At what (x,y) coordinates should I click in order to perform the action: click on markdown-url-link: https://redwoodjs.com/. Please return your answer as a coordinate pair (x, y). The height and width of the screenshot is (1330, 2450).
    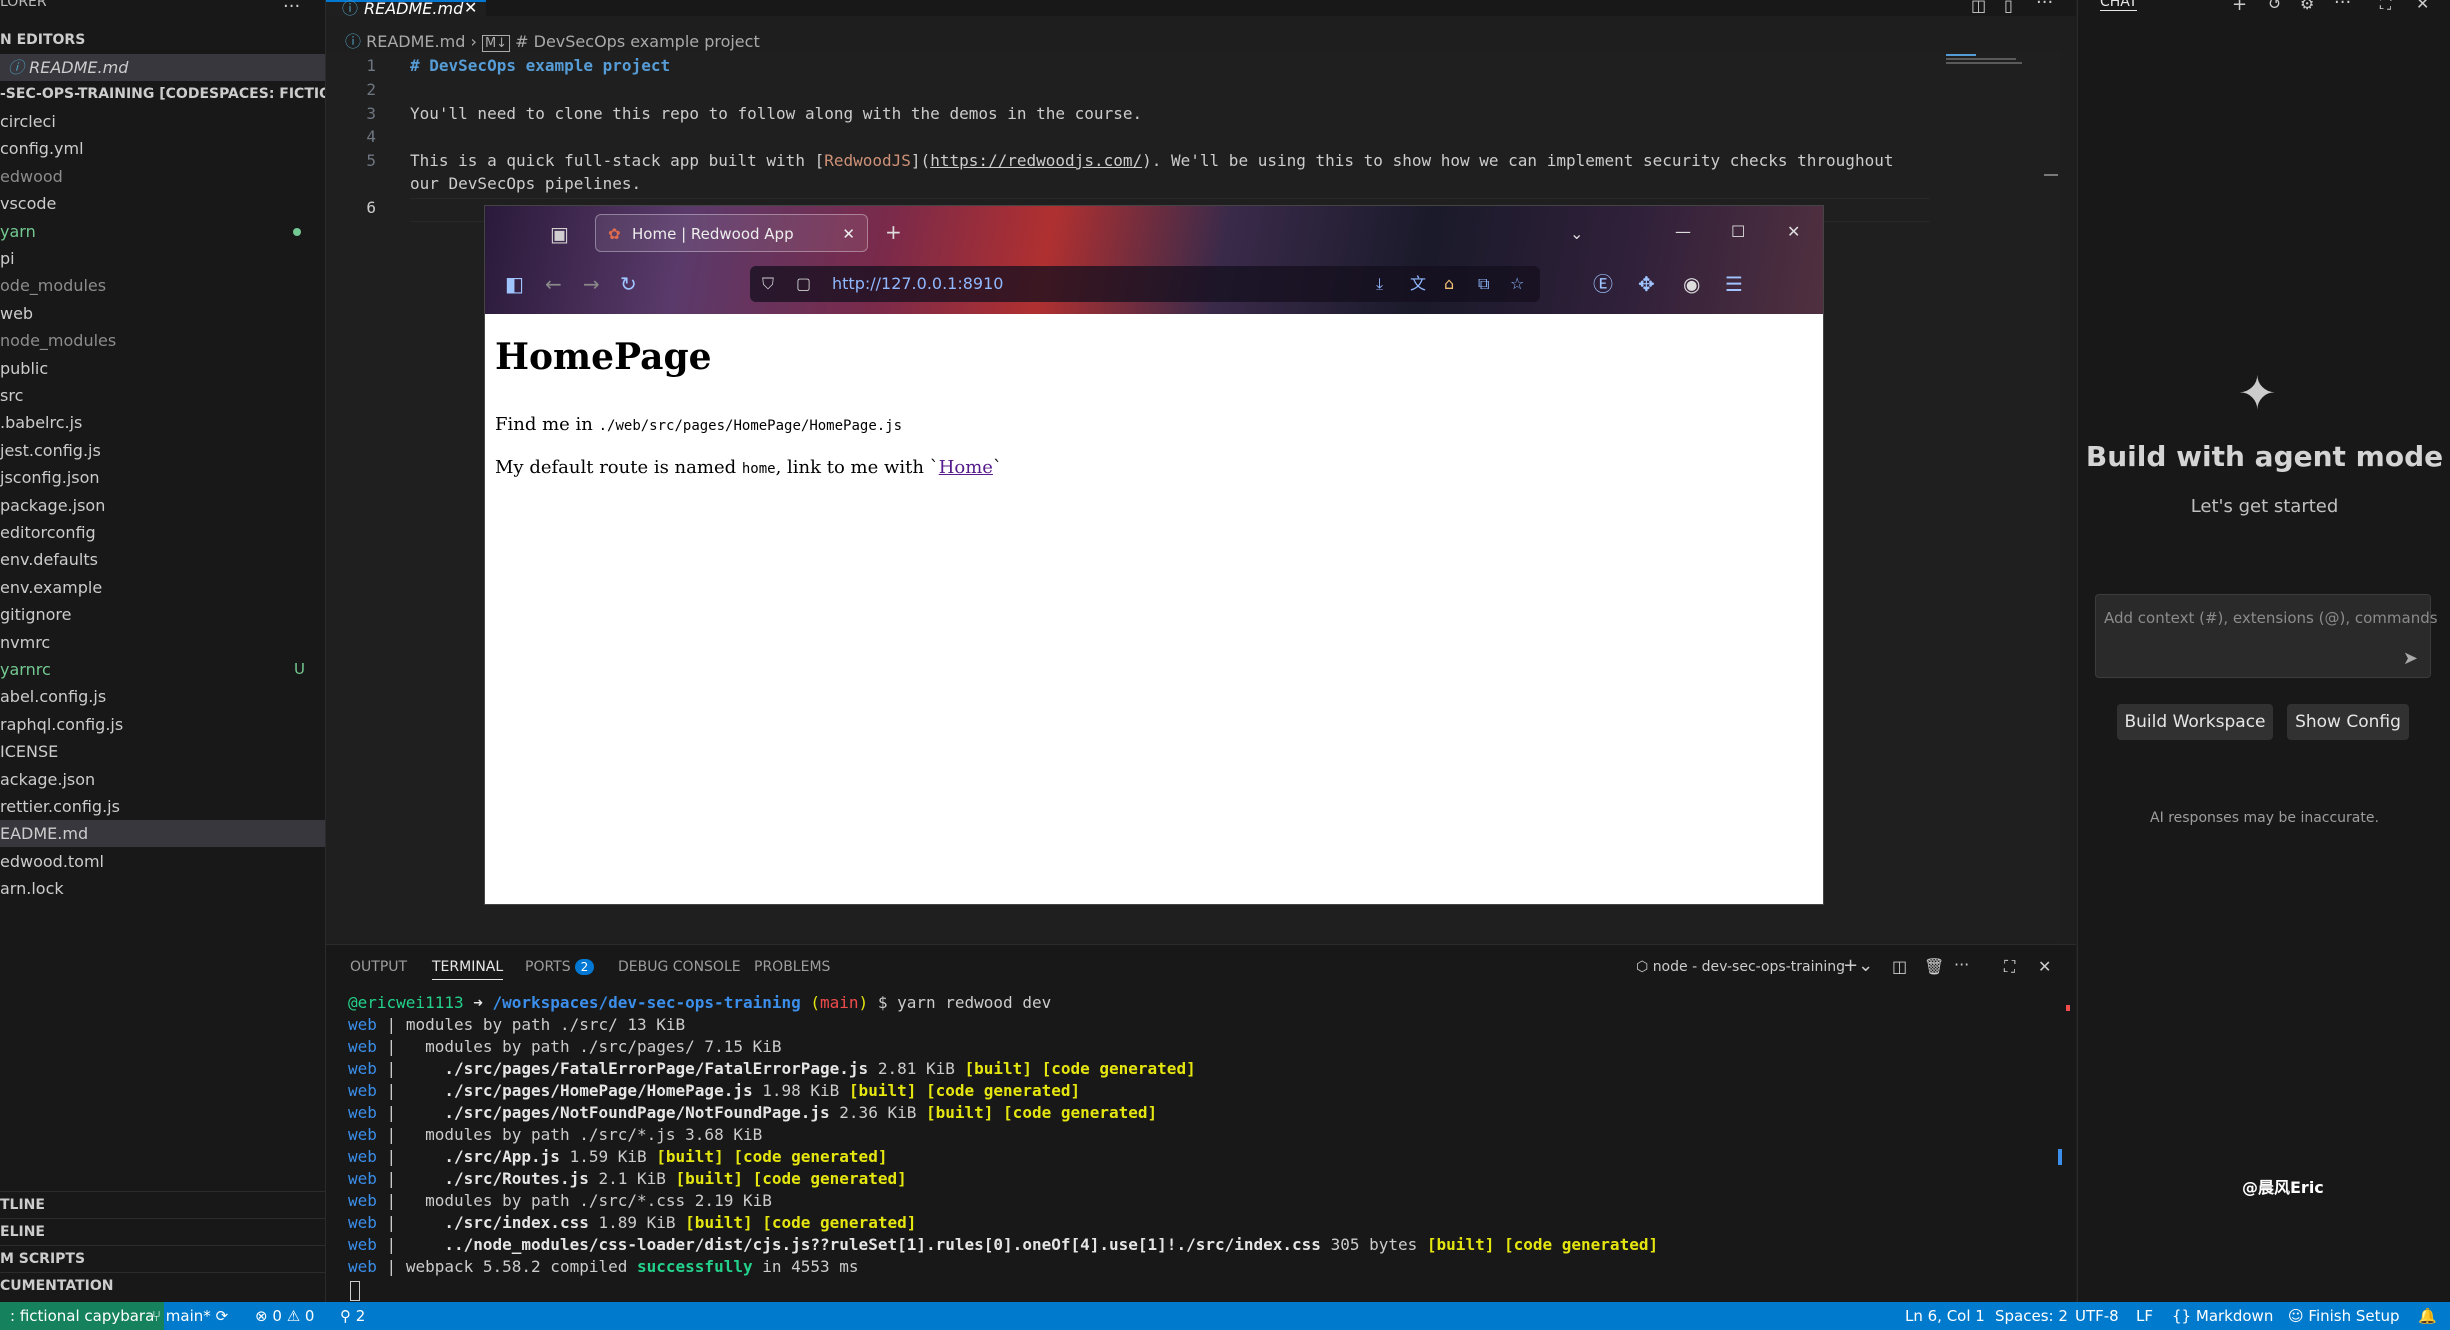
    Looking at the image, I should click on (1036, 160).